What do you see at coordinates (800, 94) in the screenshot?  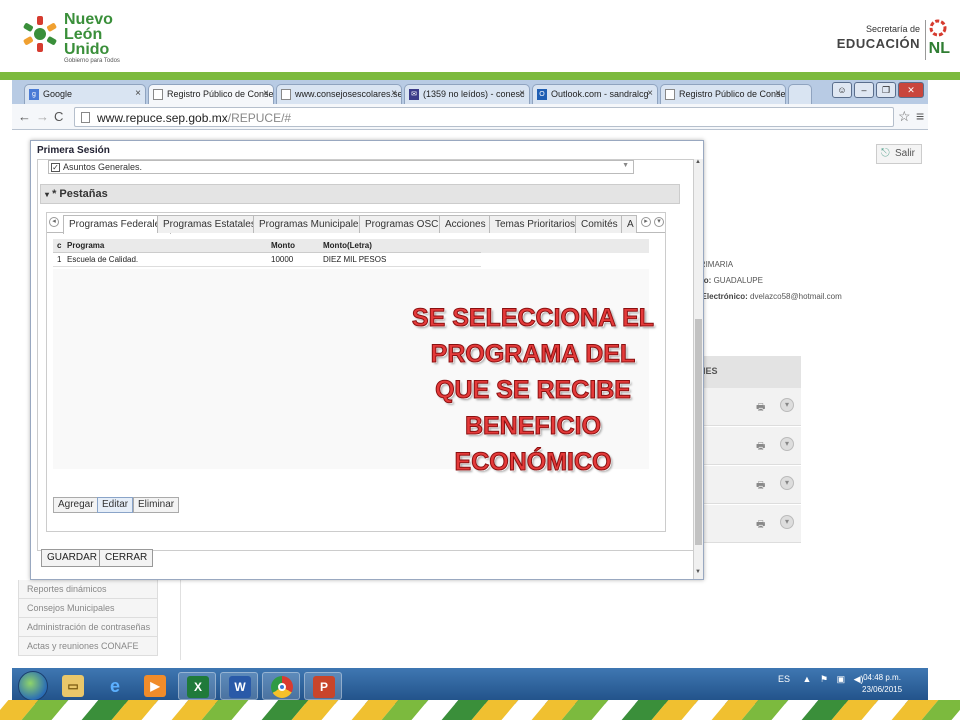 I see `new-tab-button` at bounding box center [800, 94].